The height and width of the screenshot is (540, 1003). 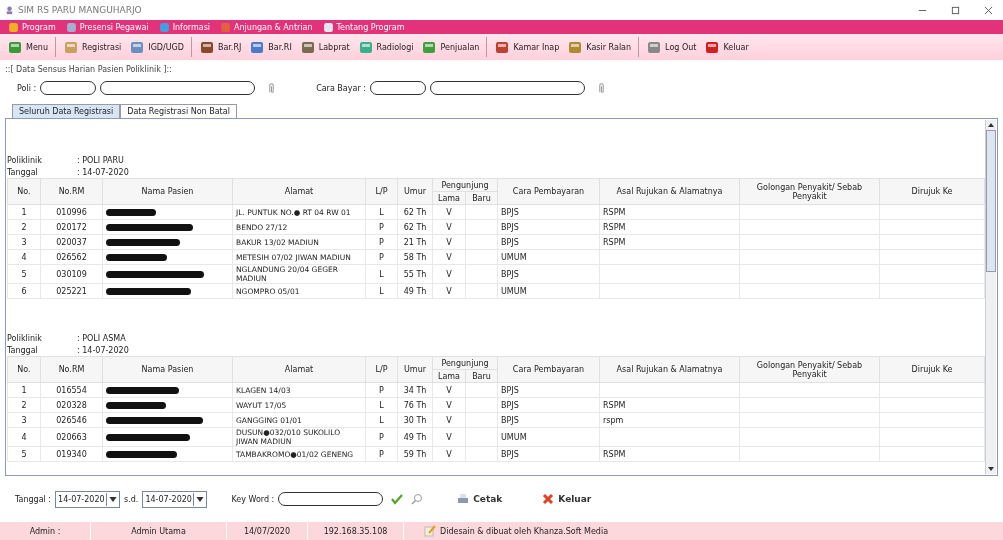 I want to click on tab: Data Registrasi Non Batal, so click(x=178, y=111).